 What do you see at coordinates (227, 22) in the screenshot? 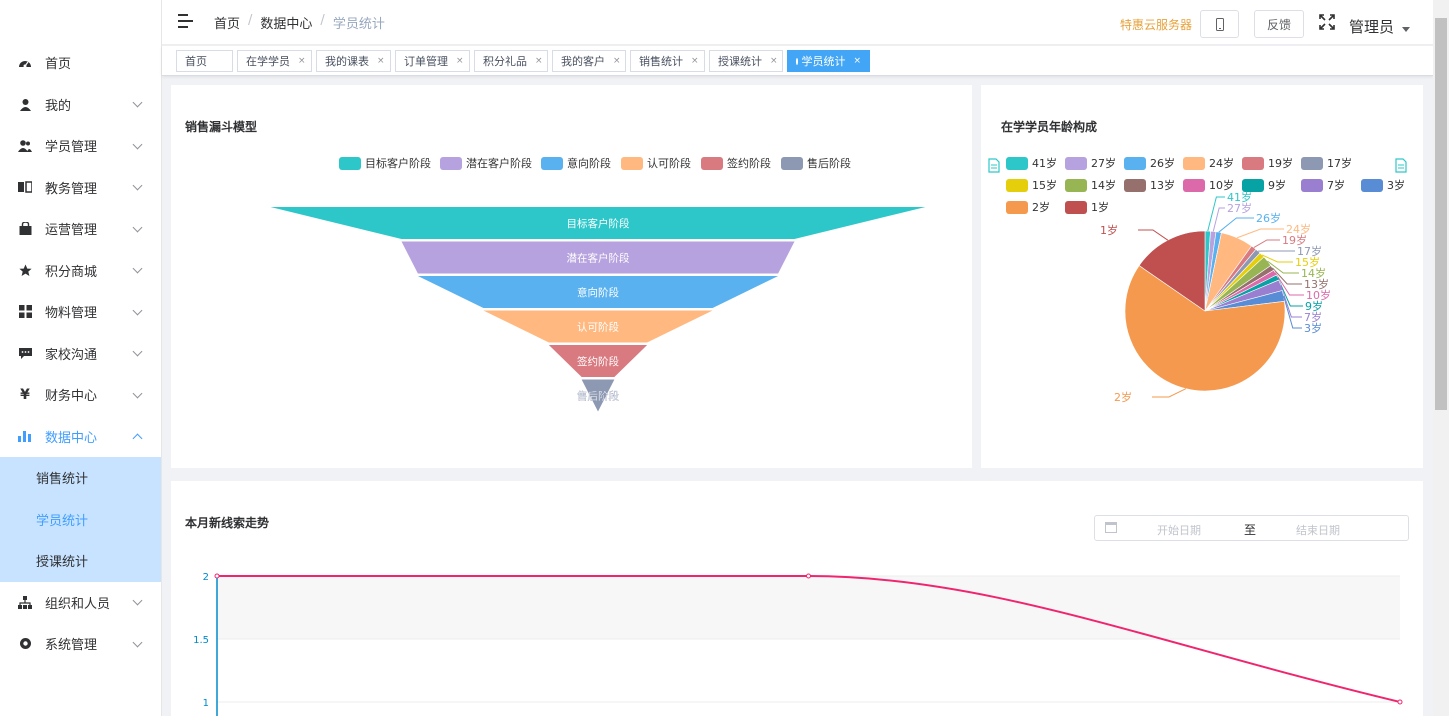
I see `breadcrumb-home: 首页` at bounding box center [227, 22].